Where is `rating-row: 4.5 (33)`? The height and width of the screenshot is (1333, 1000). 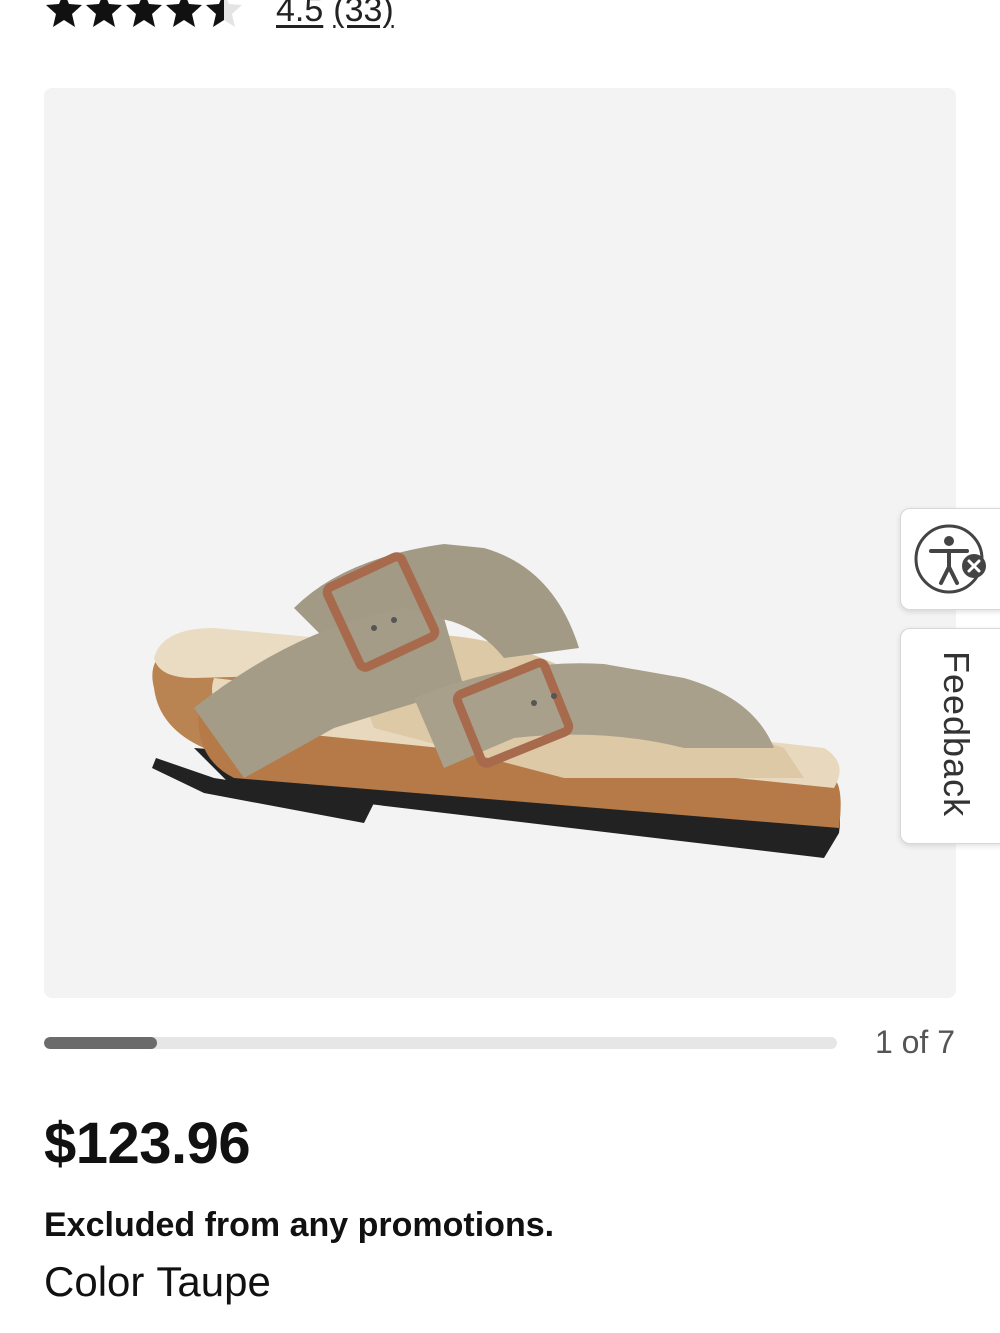
rating-row: 4.5 (33) is located at coordinates (224, 17).